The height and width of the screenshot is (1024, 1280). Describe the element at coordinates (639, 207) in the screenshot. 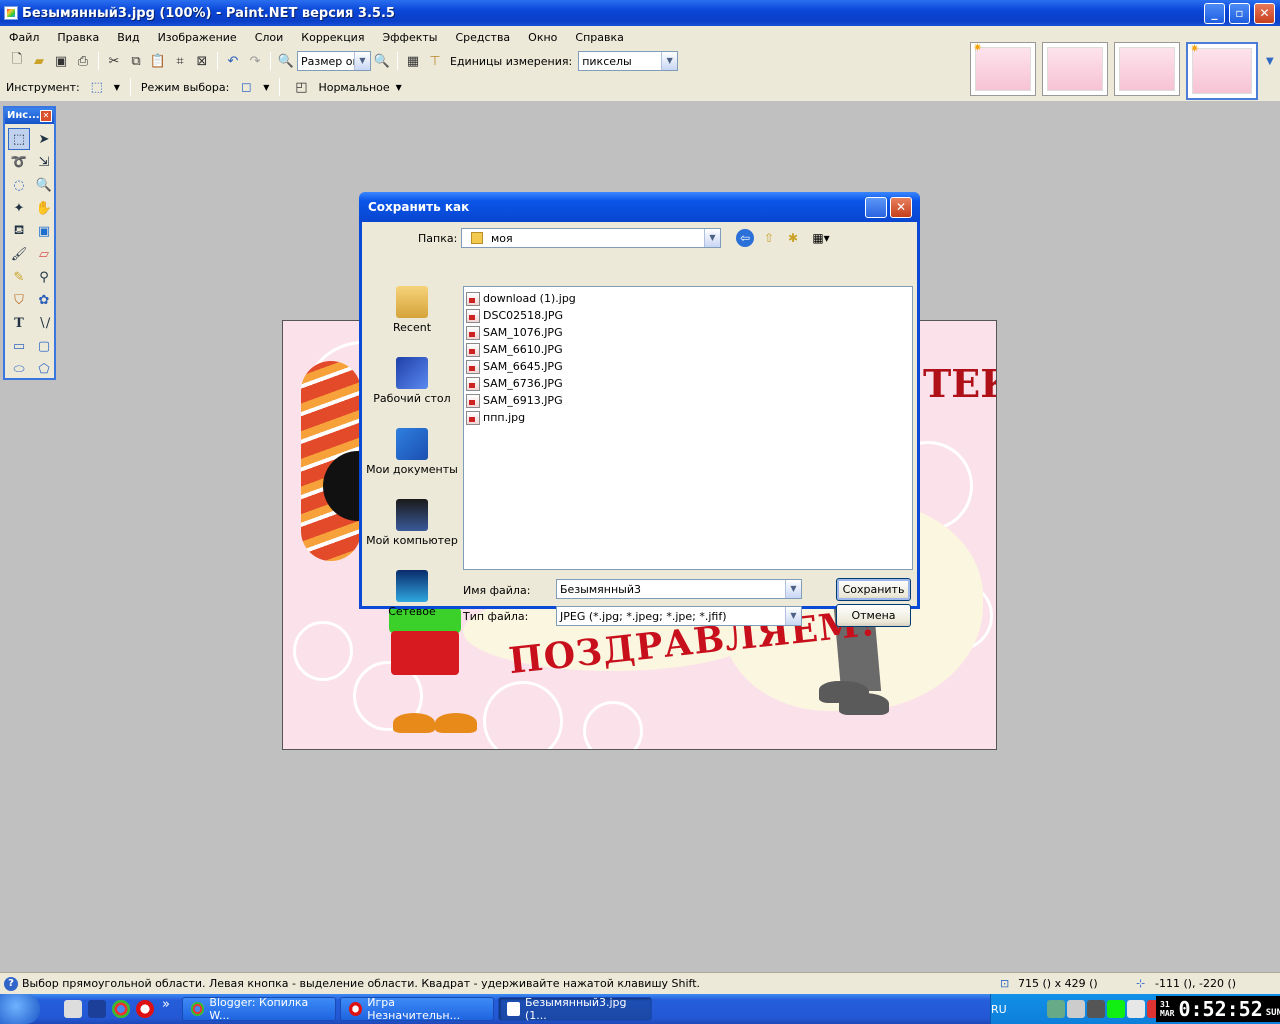

I see `dialog-title-bar: Сохранить как ✕` at that location.